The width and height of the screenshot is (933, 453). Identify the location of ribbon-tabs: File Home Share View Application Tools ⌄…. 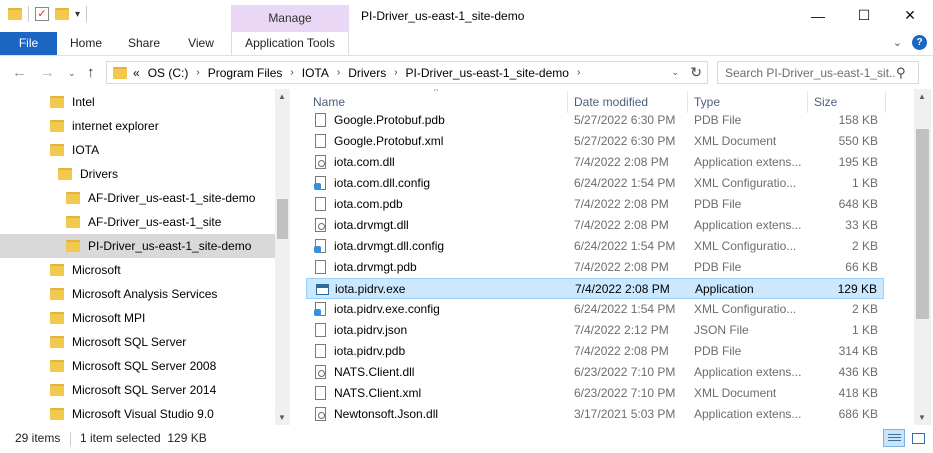
(466, 44).